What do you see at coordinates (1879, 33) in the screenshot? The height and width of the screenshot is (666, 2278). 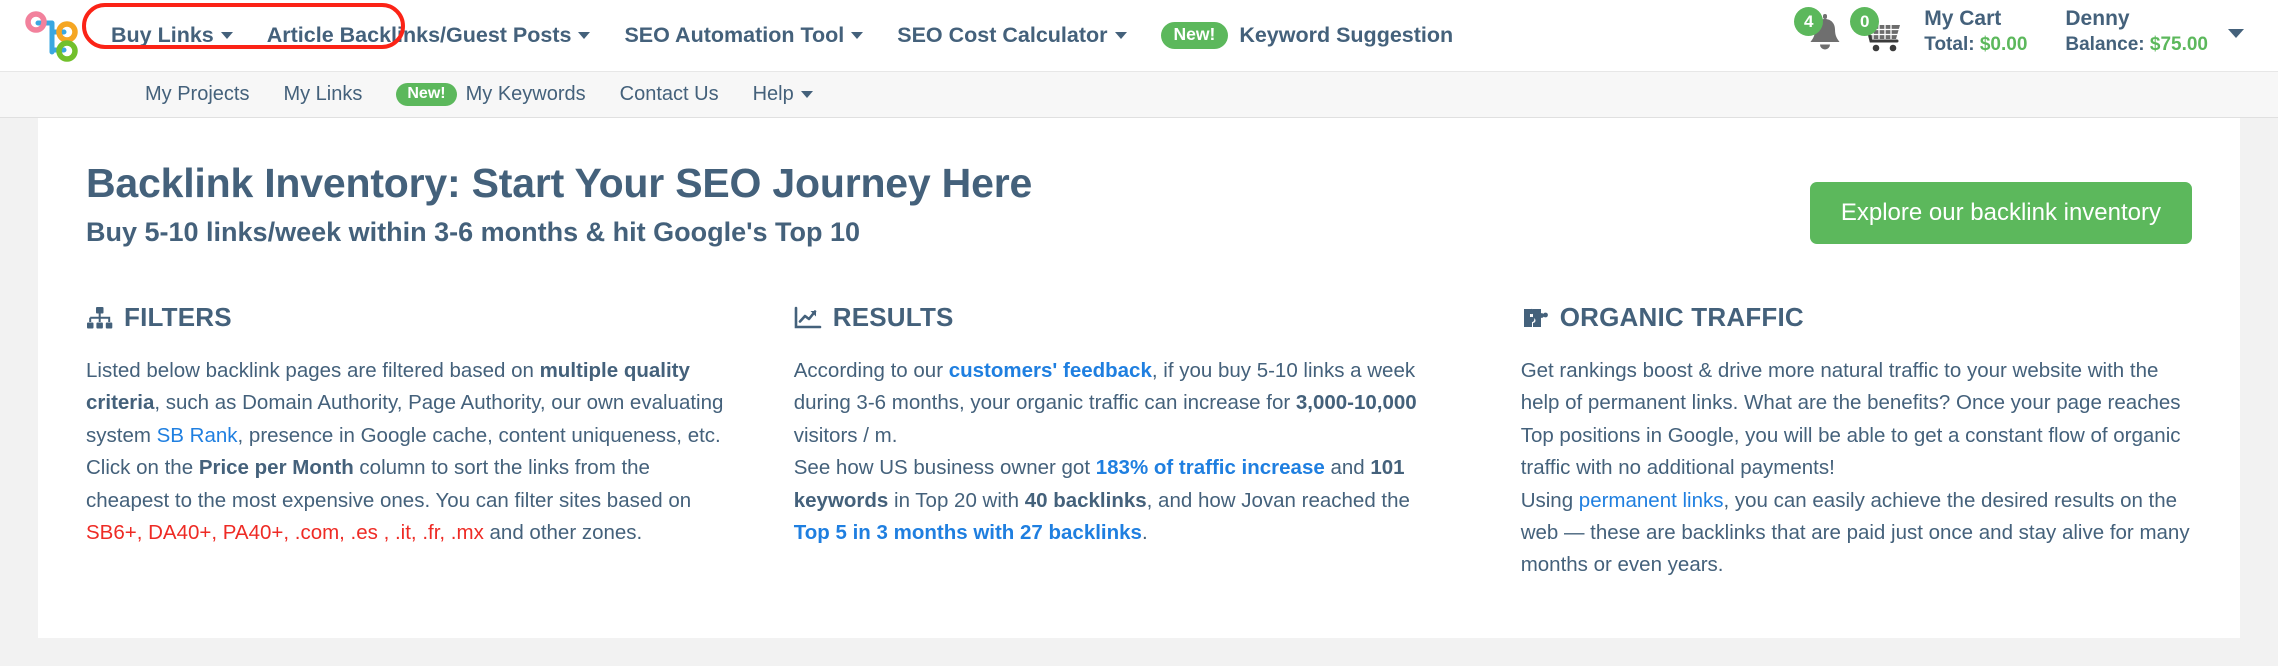 I see `cart-button: 0` at bounding box center [1879, 33].